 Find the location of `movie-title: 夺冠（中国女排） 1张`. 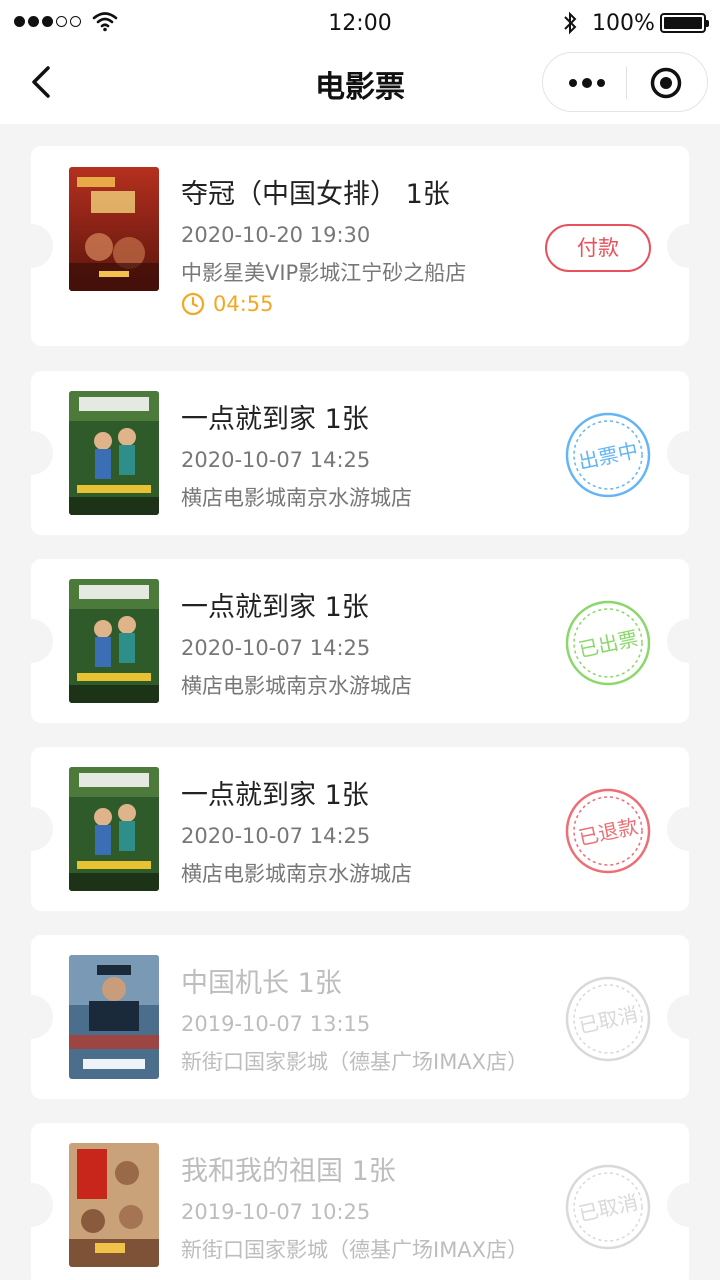

movie-title: 夺冠（中国女排） 1张 is located at coordinates (315, 194).